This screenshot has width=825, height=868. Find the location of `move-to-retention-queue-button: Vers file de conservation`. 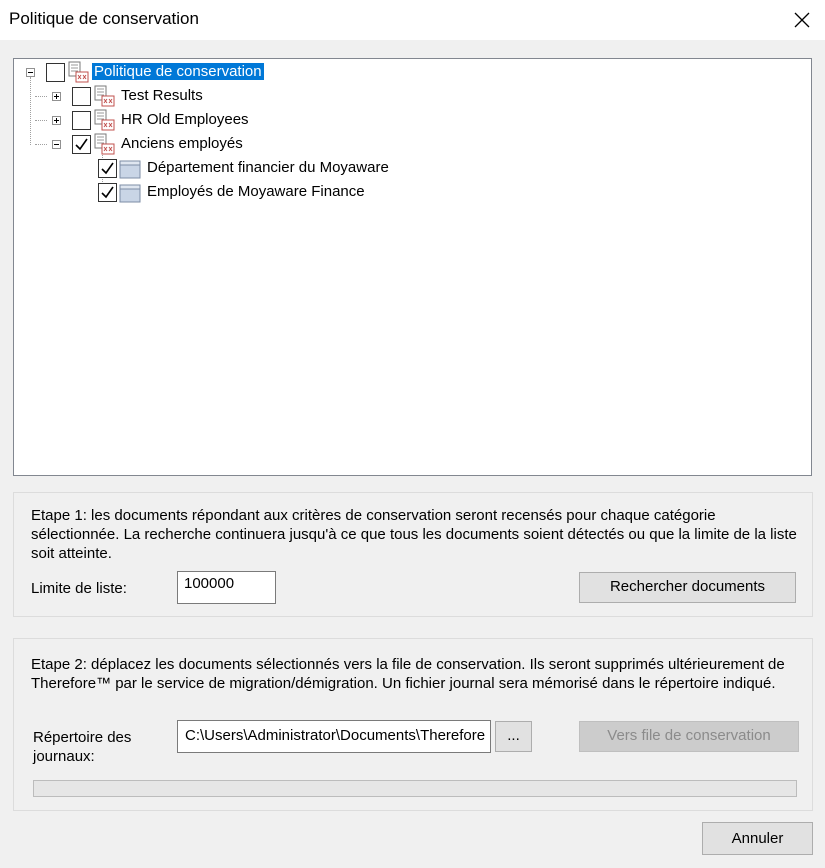

move-to-retention-queue-button: Vers file de conservation is located at coordinates (689, 736).